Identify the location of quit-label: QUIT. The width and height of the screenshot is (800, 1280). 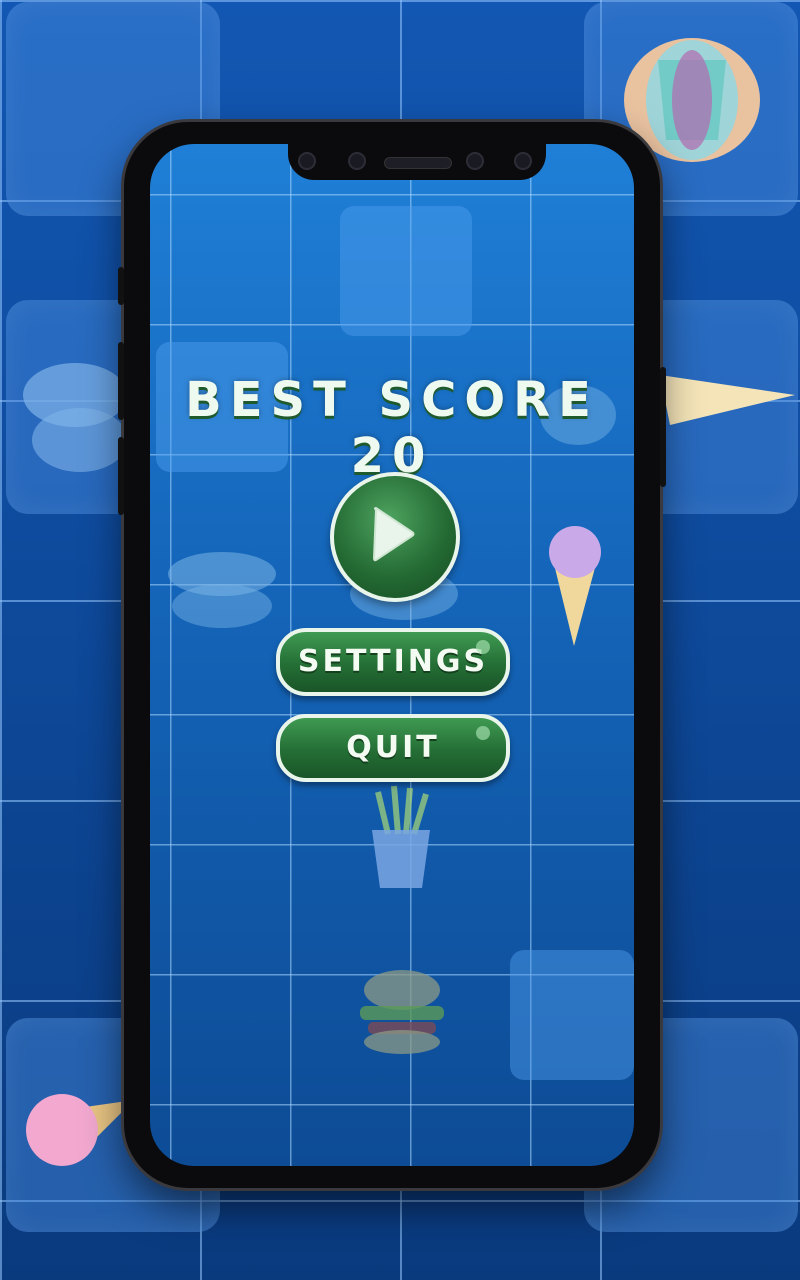
(393, 747).